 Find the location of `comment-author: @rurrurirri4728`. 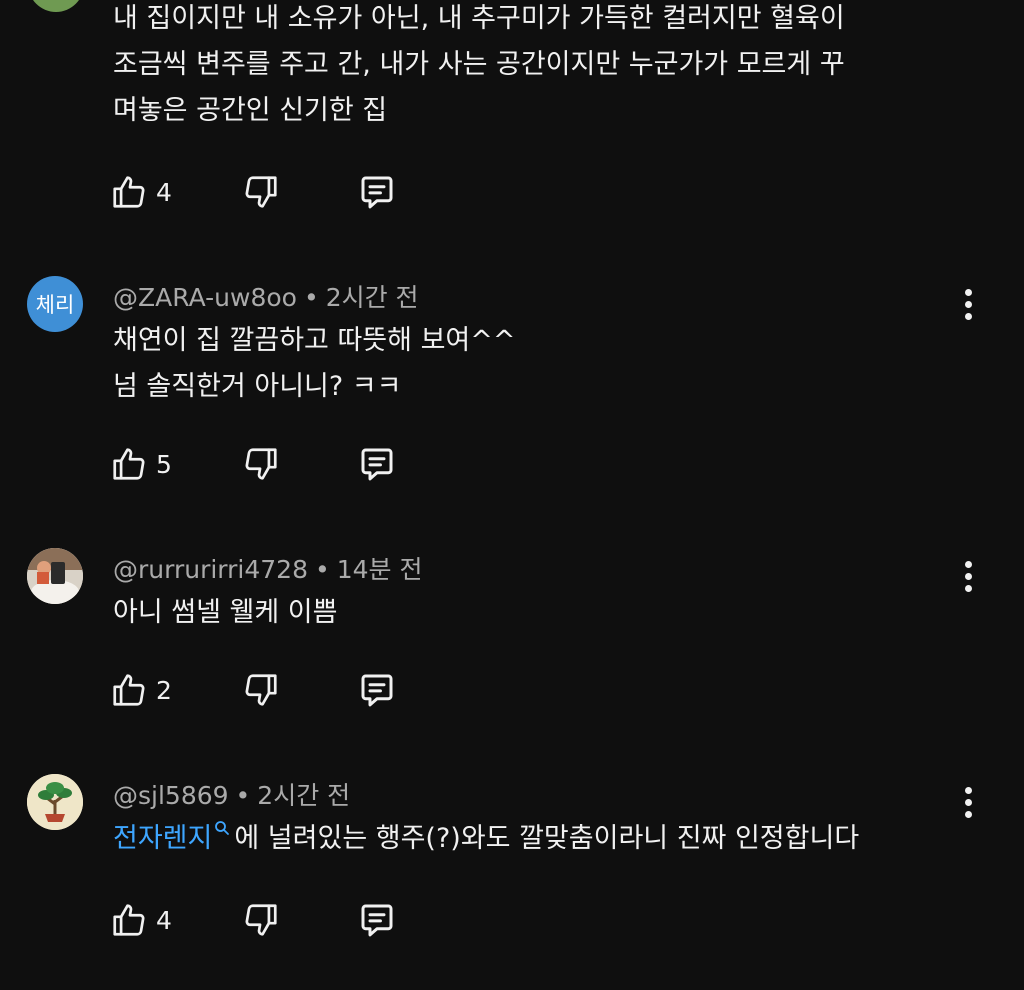

comment-author: @rurrurirri4728 is located at coordinates (210, 569).